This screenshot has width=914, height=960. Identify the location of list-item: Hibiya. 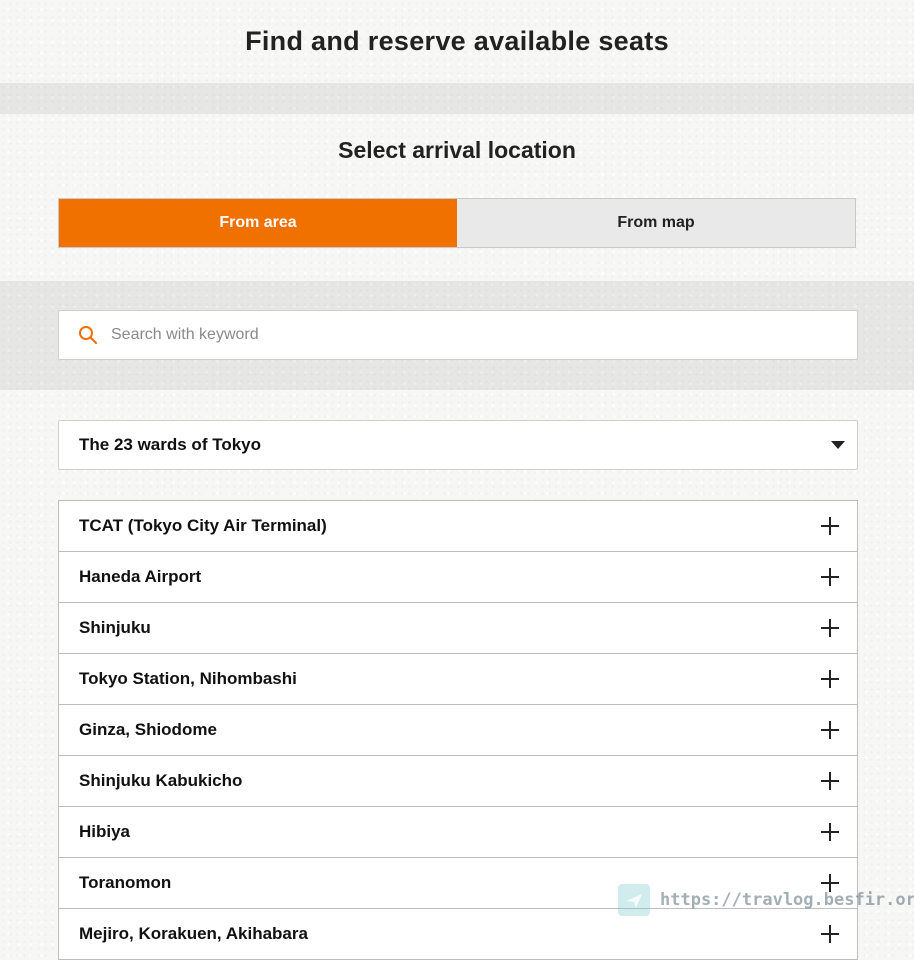
(458, 832).